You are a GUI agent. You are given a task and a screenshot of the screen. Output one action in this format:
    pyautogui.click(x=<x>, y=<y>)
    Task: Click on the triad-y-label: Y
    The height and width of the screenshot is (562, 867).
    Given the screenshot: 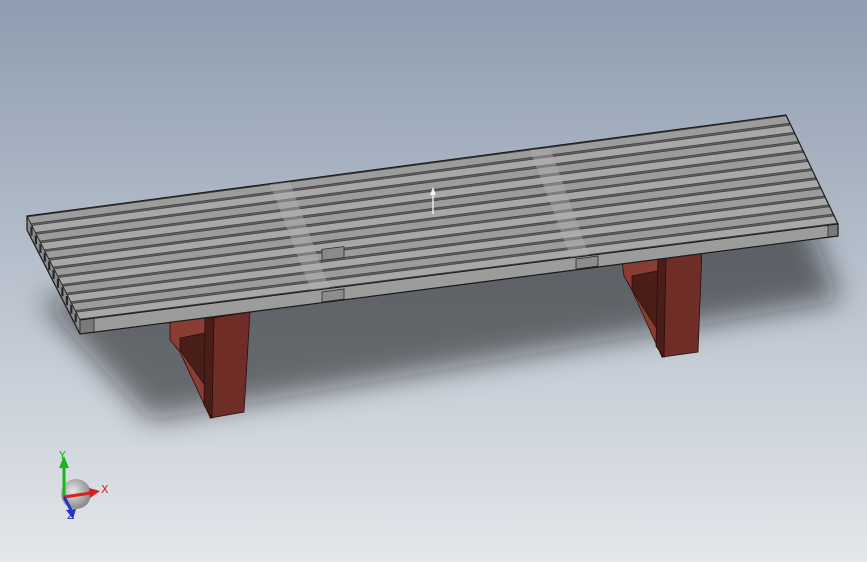 What is the action you would take?
    pyautogui.click(x=62, y=455)
    